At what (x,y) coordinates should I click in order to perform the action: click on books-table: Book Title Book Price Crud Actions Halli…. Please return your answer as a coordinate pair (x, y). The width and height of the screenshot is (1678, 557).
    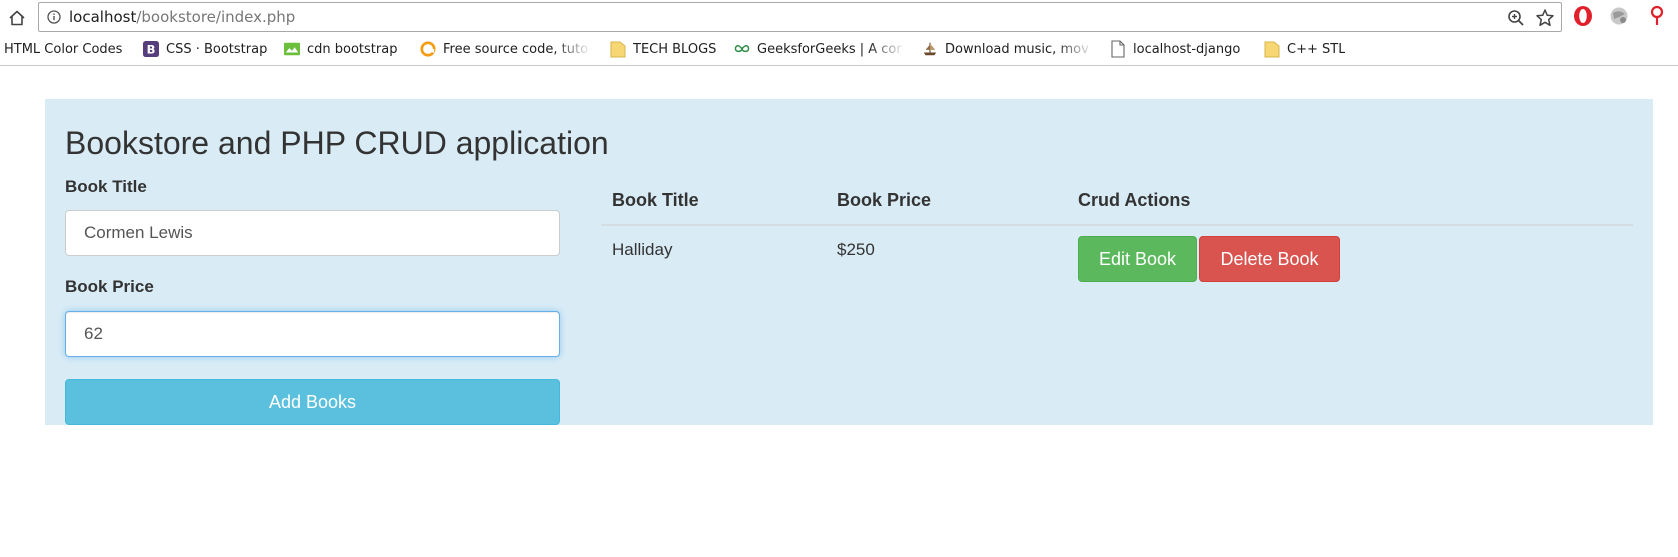
    Looking at the image, I should click on (1117, 234).